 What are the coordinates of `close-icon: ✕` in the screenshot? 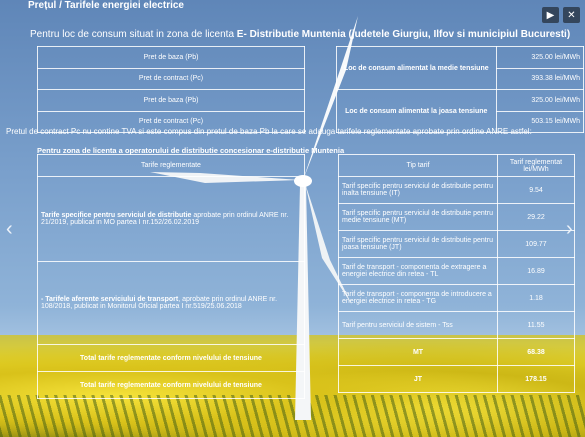 It's located at (571, 15).